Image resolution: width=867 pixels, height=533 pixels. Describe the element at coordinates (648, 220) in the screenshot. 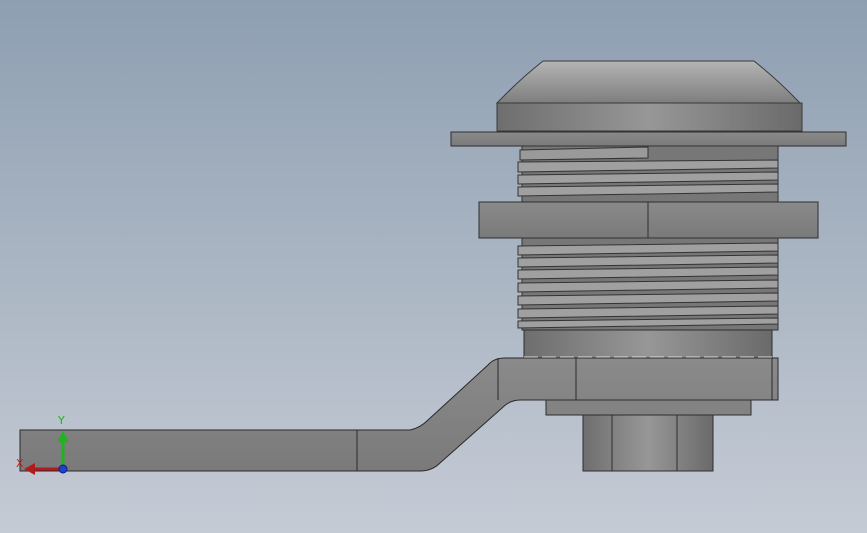

I see `hex-nut` at that location.